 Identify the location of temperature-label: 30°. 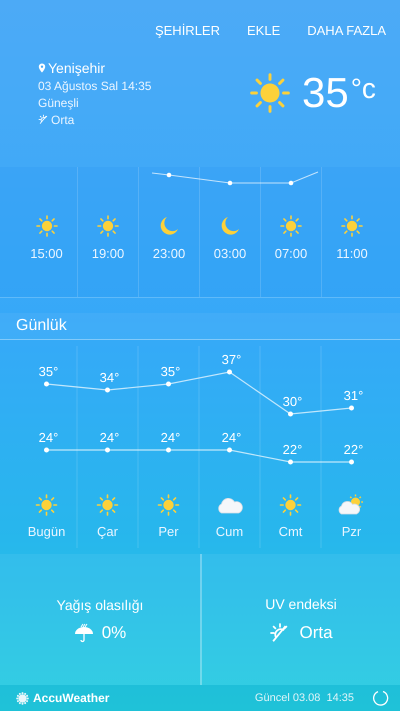
(292, 401).